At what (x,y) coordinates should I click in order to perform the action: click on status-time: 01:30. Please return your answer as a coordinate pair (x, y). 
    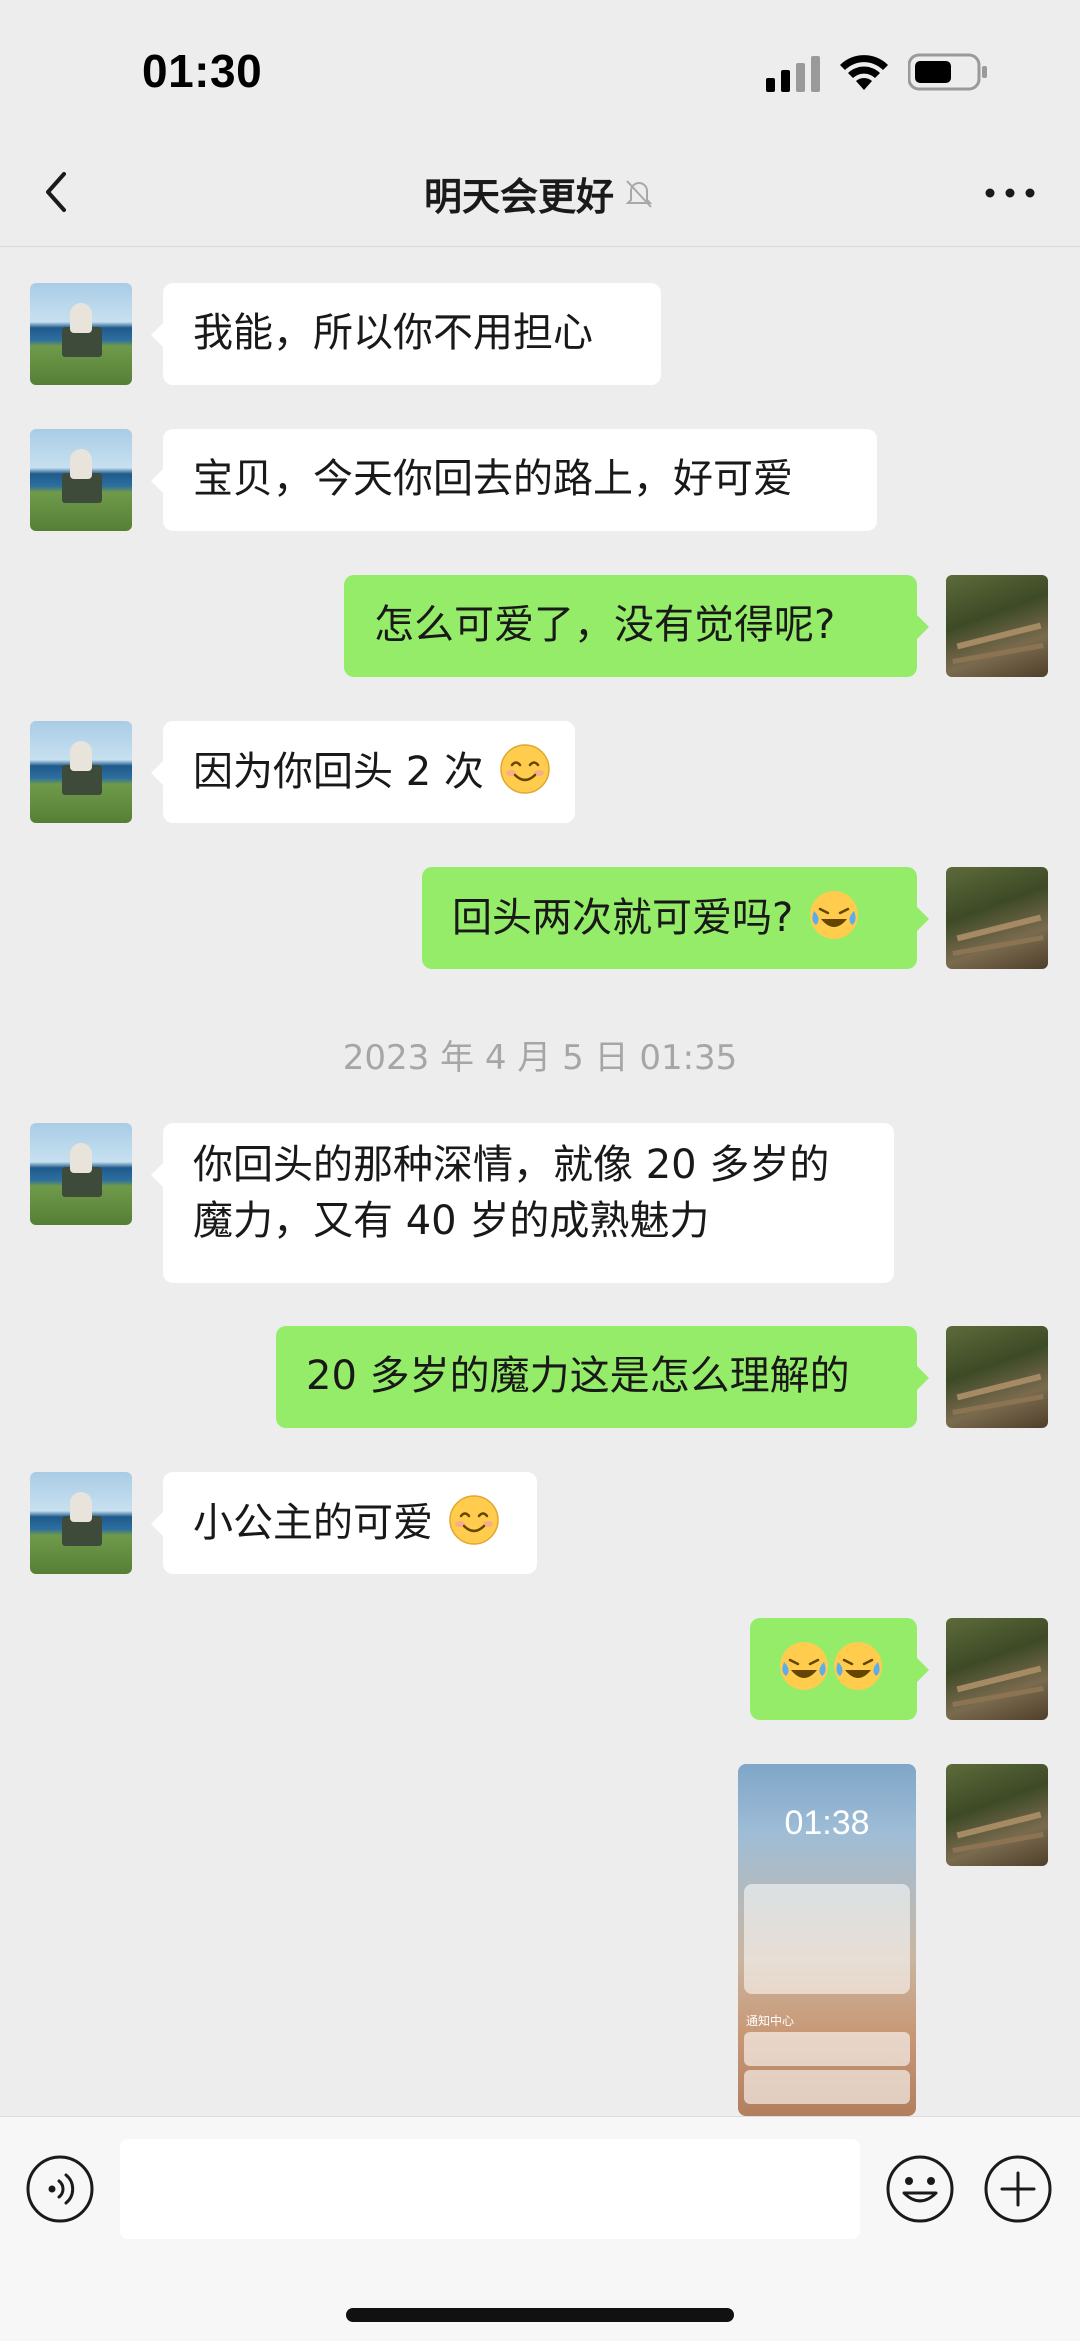
    Looking at the image, I should click on (202, 71).